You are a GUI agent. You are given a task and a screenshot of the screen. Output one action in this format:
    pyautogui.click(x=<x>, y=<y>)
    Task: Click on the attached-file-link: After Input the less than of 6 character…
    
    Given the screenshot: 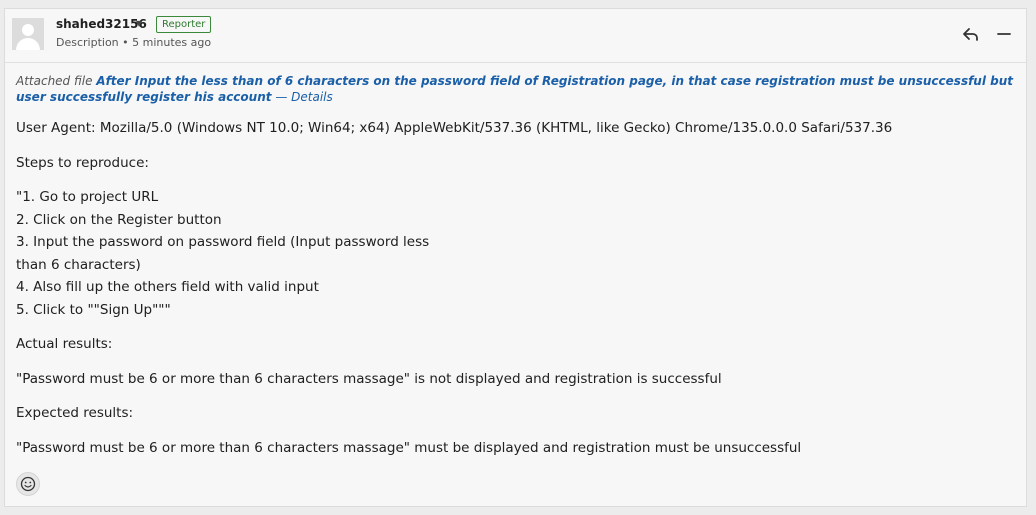 What is the action you would take?
    pyautogui.click(x=514, y=89)
    